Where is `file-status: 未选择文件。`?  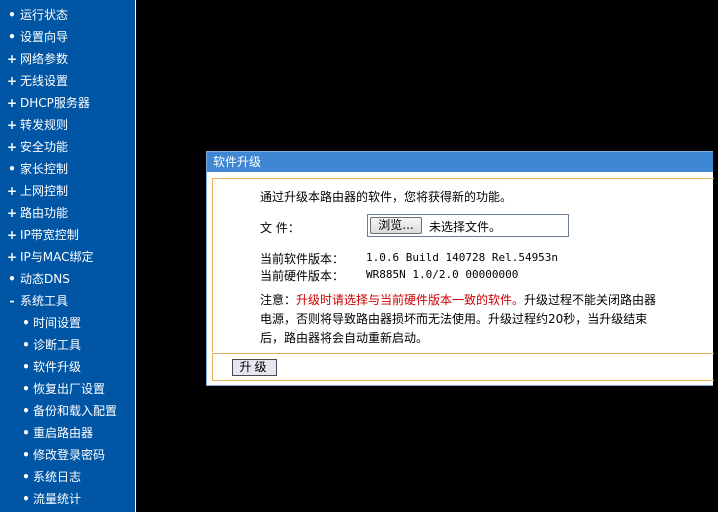 file-status: 未选择文件。 is located at coordinates (465, 227).